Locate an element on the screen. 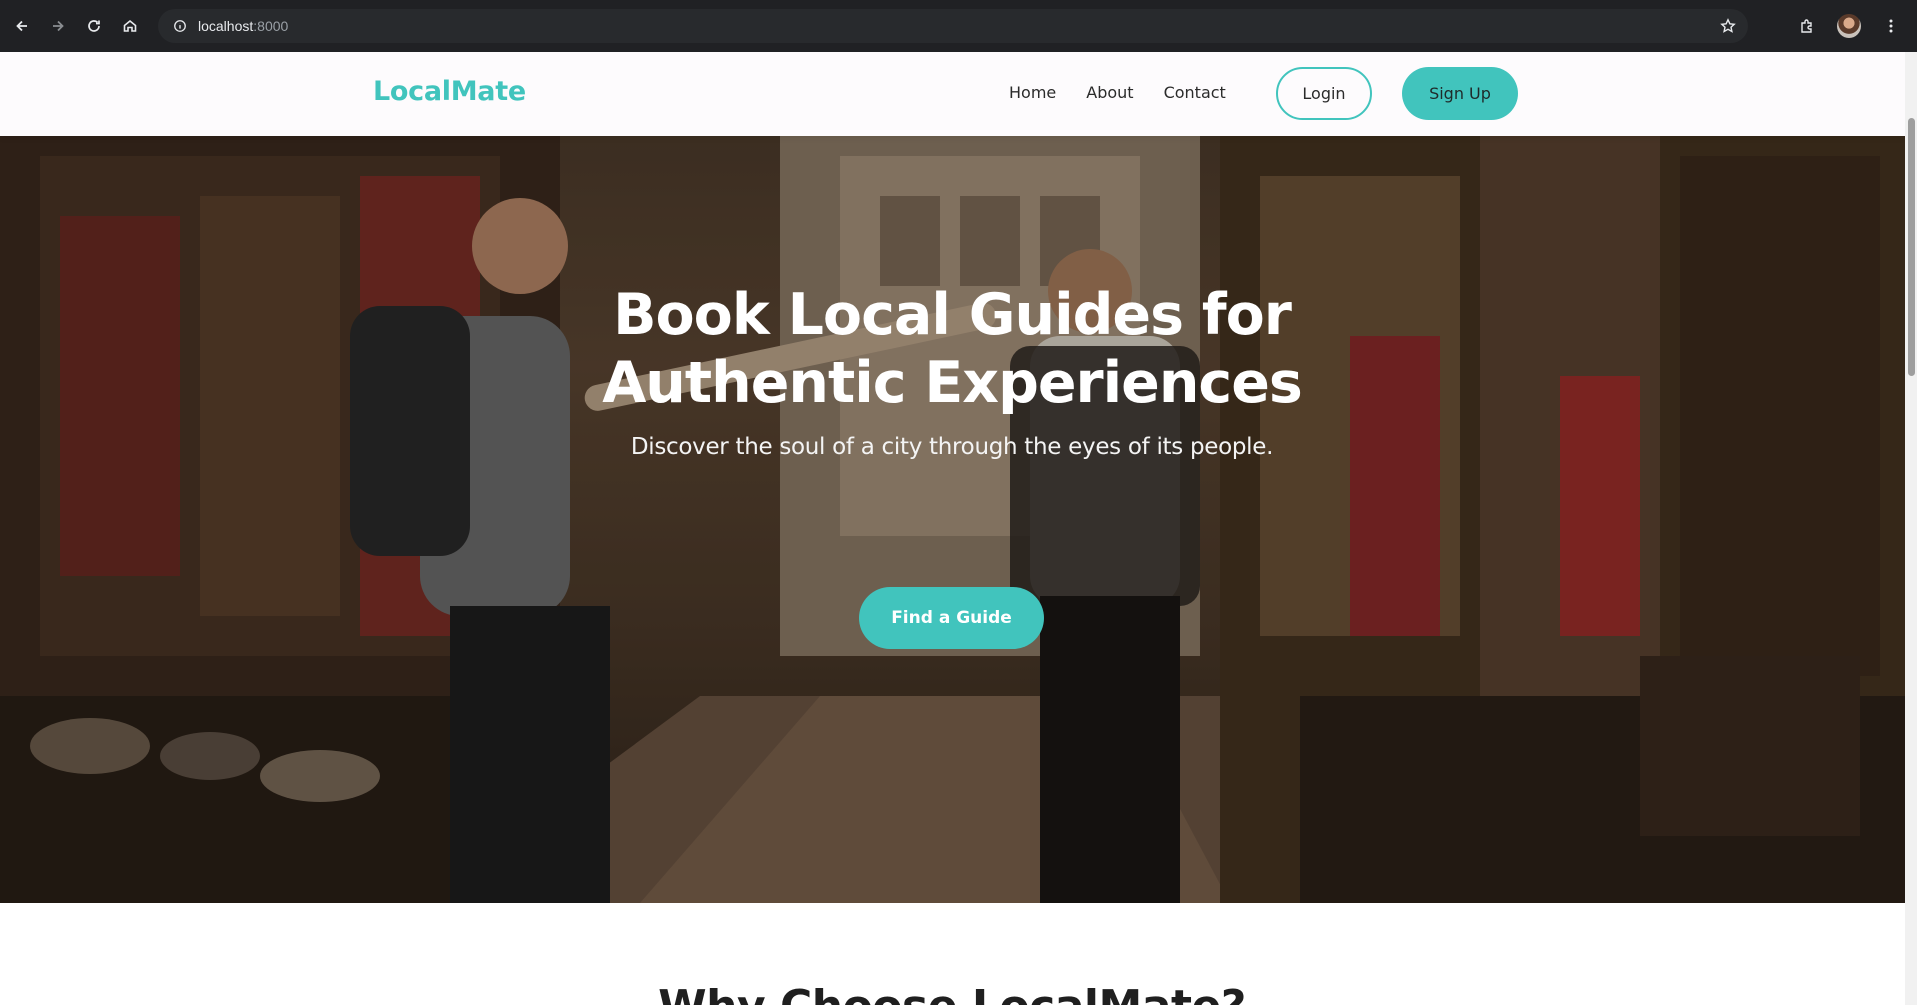 This screenshot has width=1917, height=1005. browser-toolbar: localhost:8000 is located at coordinates (958, 26).